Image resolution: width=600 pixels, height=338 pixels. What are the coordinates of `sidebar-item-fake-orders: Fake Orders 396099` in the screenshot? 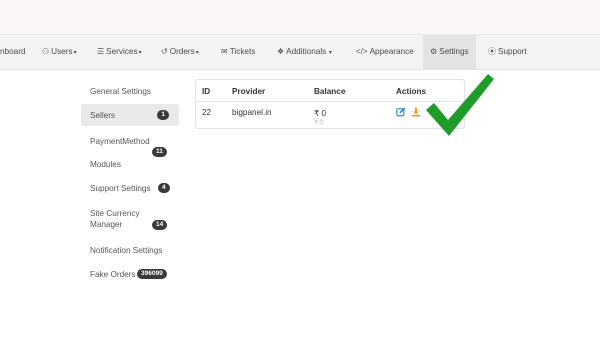 It's located at (130, 274).